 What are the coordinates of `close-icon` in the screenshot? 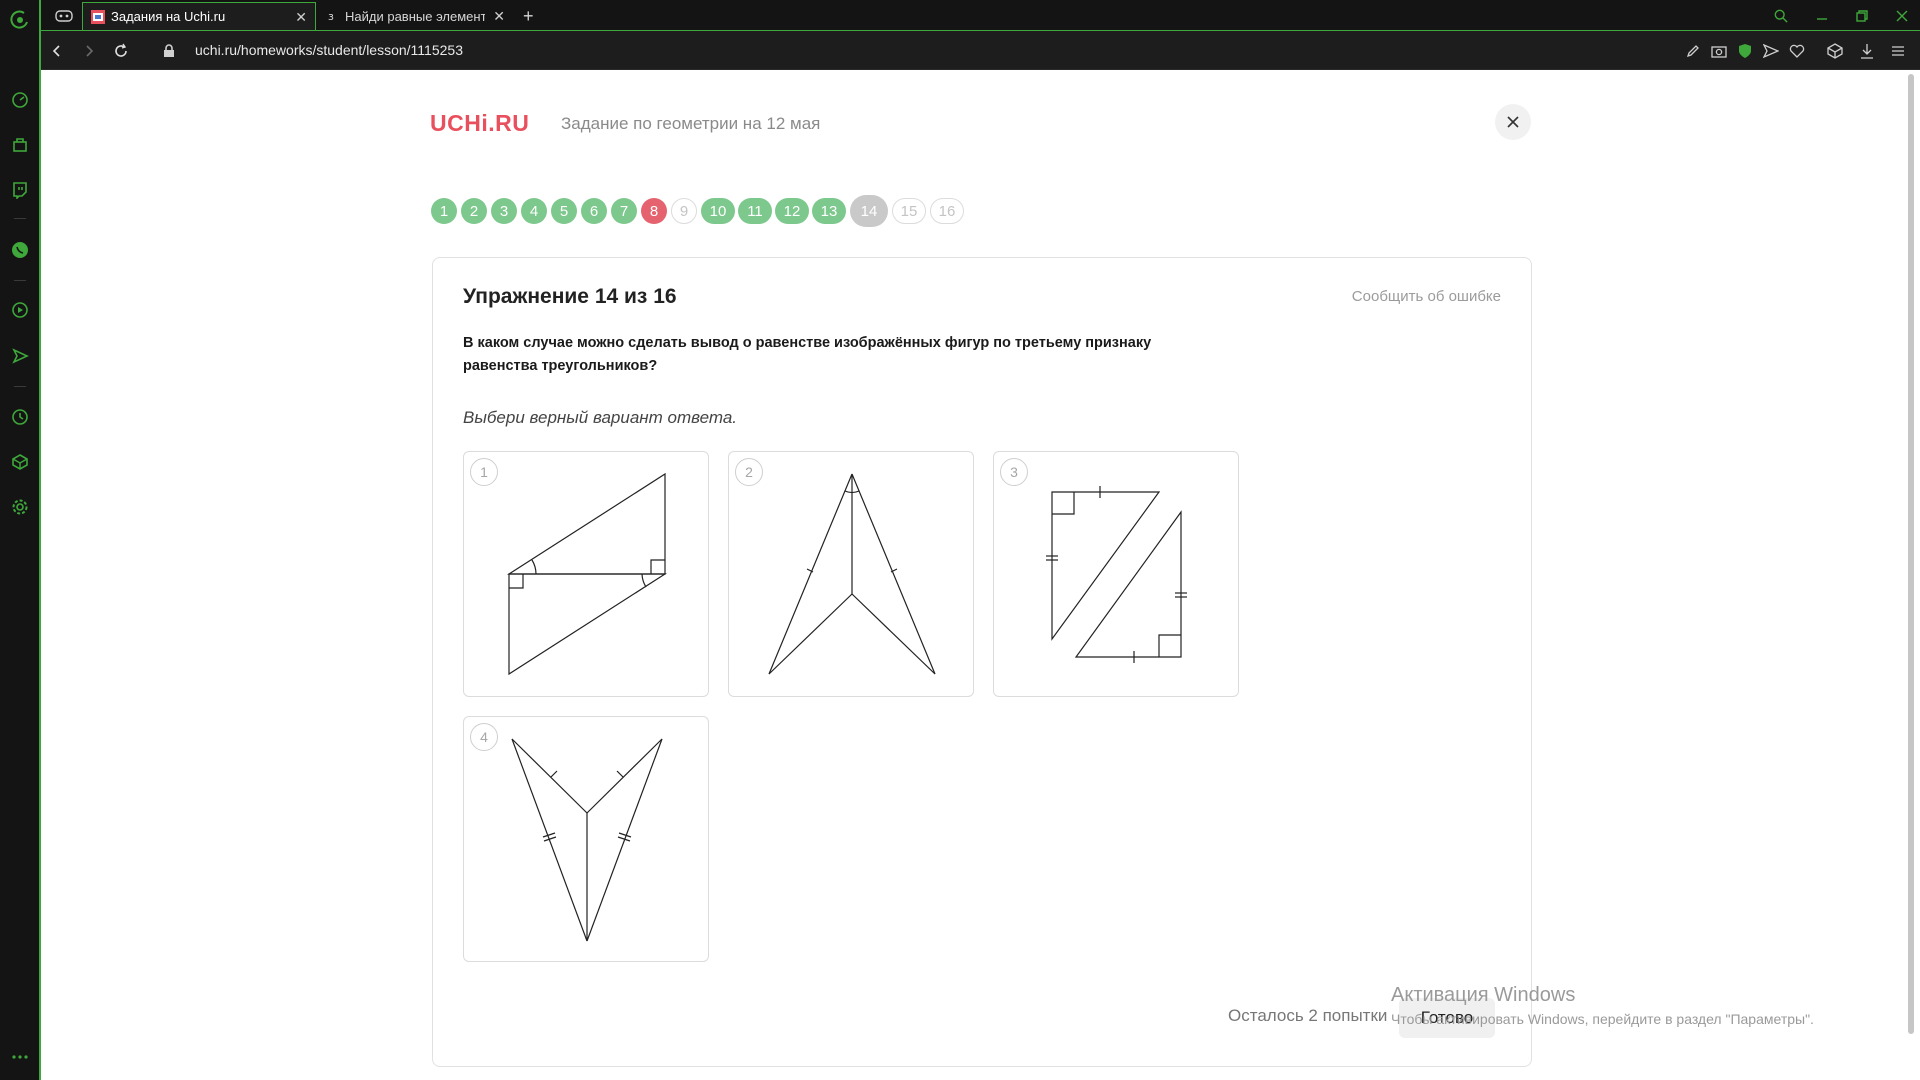 It's located at (1513, 122).